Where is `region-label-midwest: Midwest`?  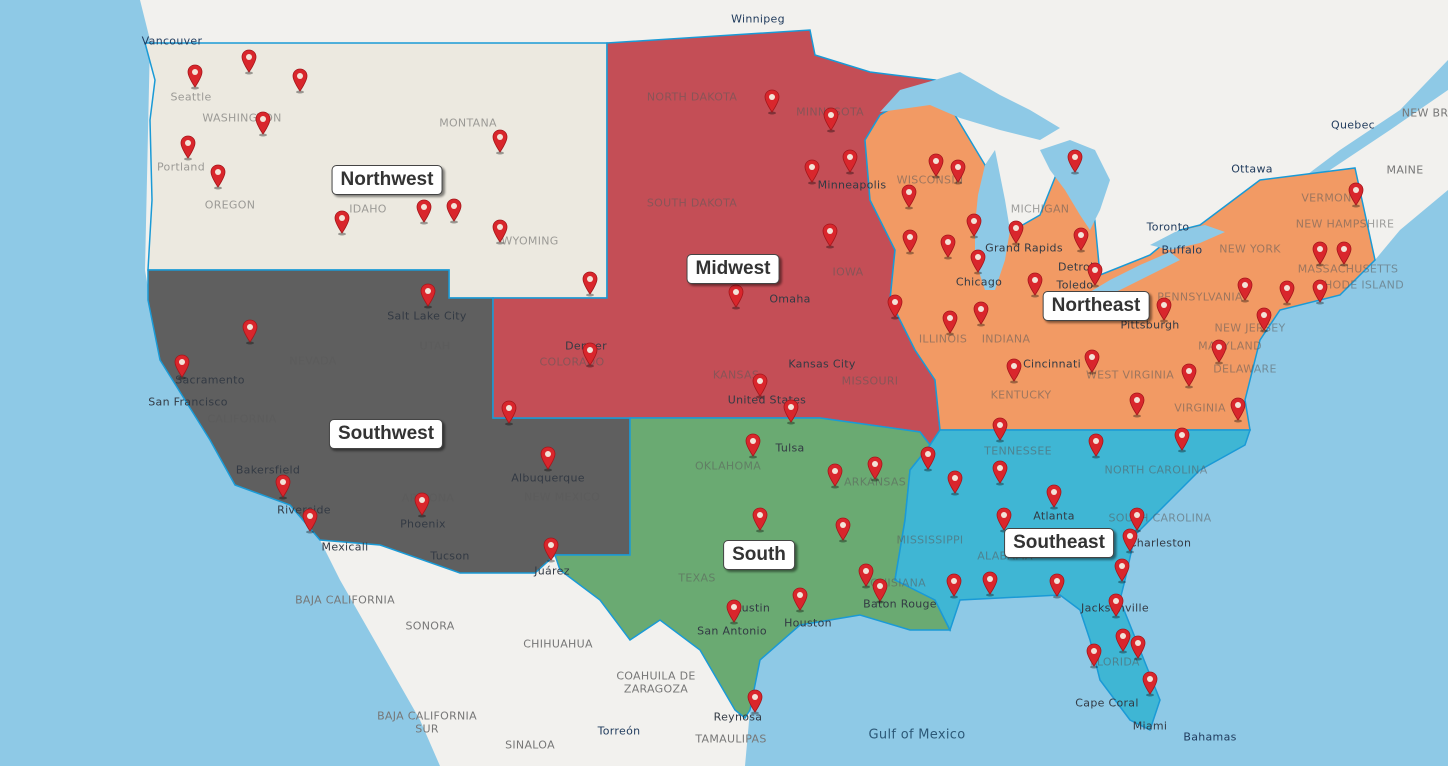
region-label-midwest: Midwest is located at coordinates (733, 269).